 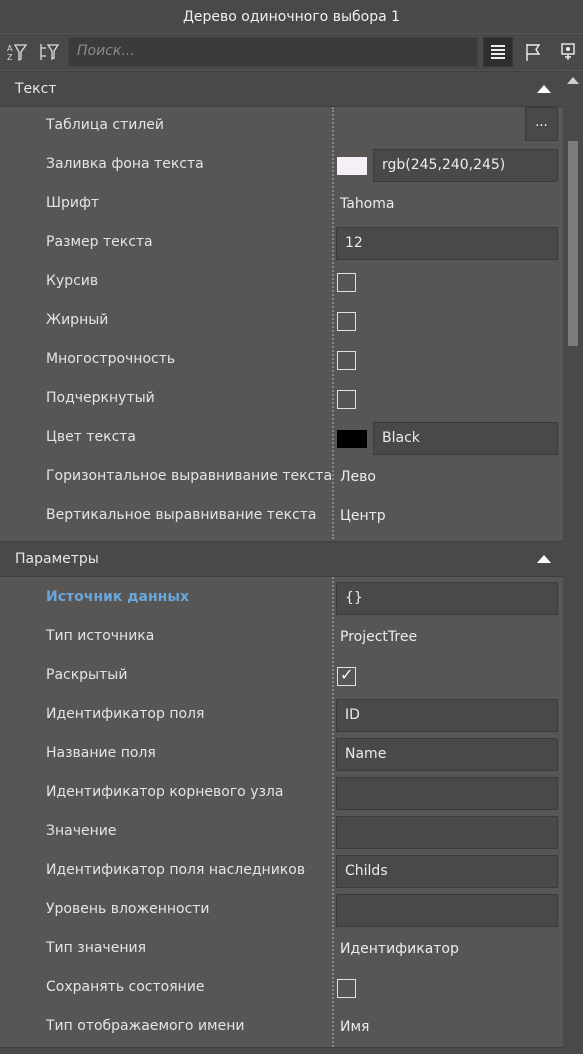 I want to click on property-row-sourcetype: Тип источника ProjectTree, so click(x=281, y=637).